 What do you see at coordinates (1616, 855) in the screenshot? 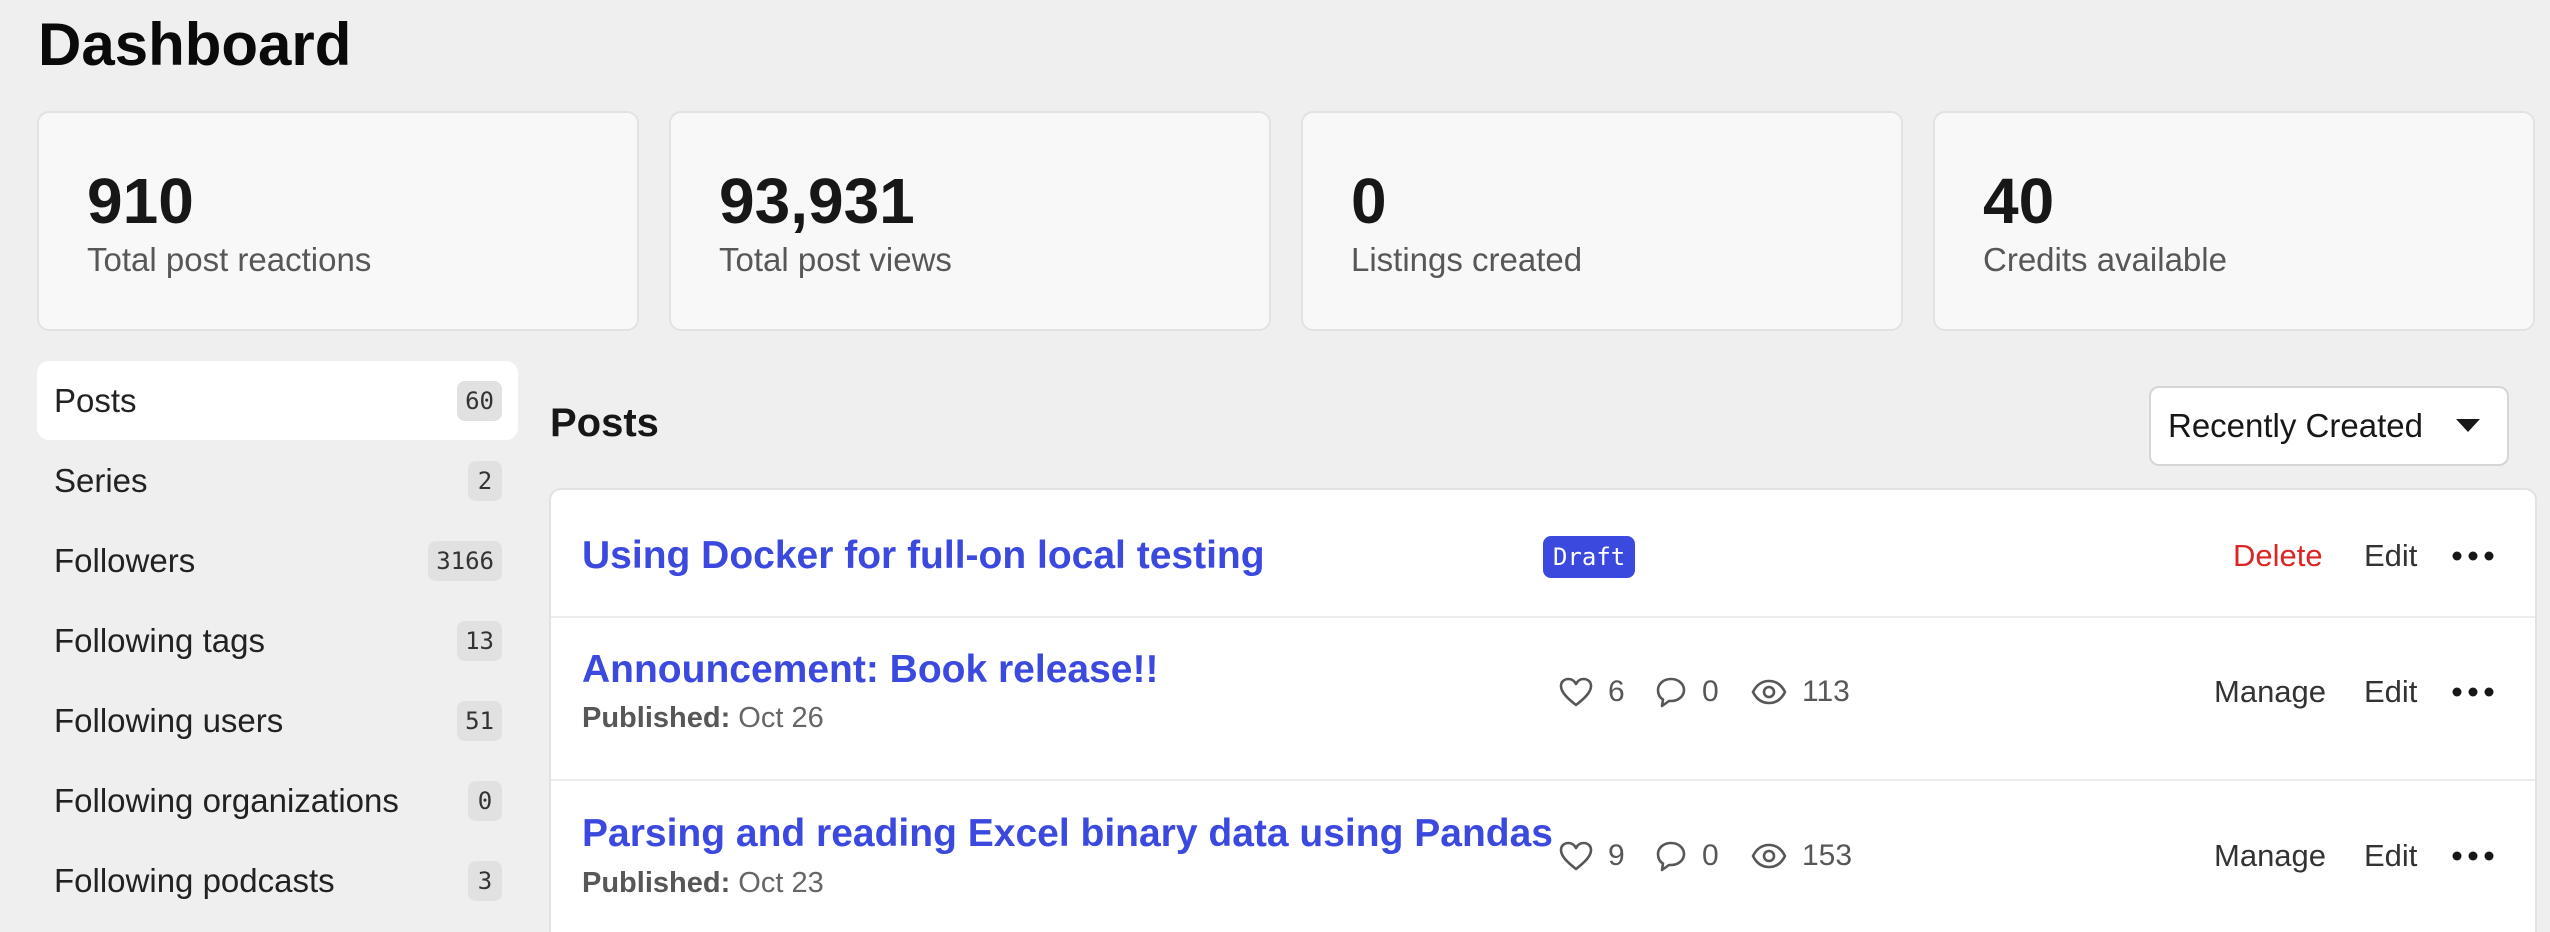
I see `reactions-count: 9` at bounding box center [1616, 855].